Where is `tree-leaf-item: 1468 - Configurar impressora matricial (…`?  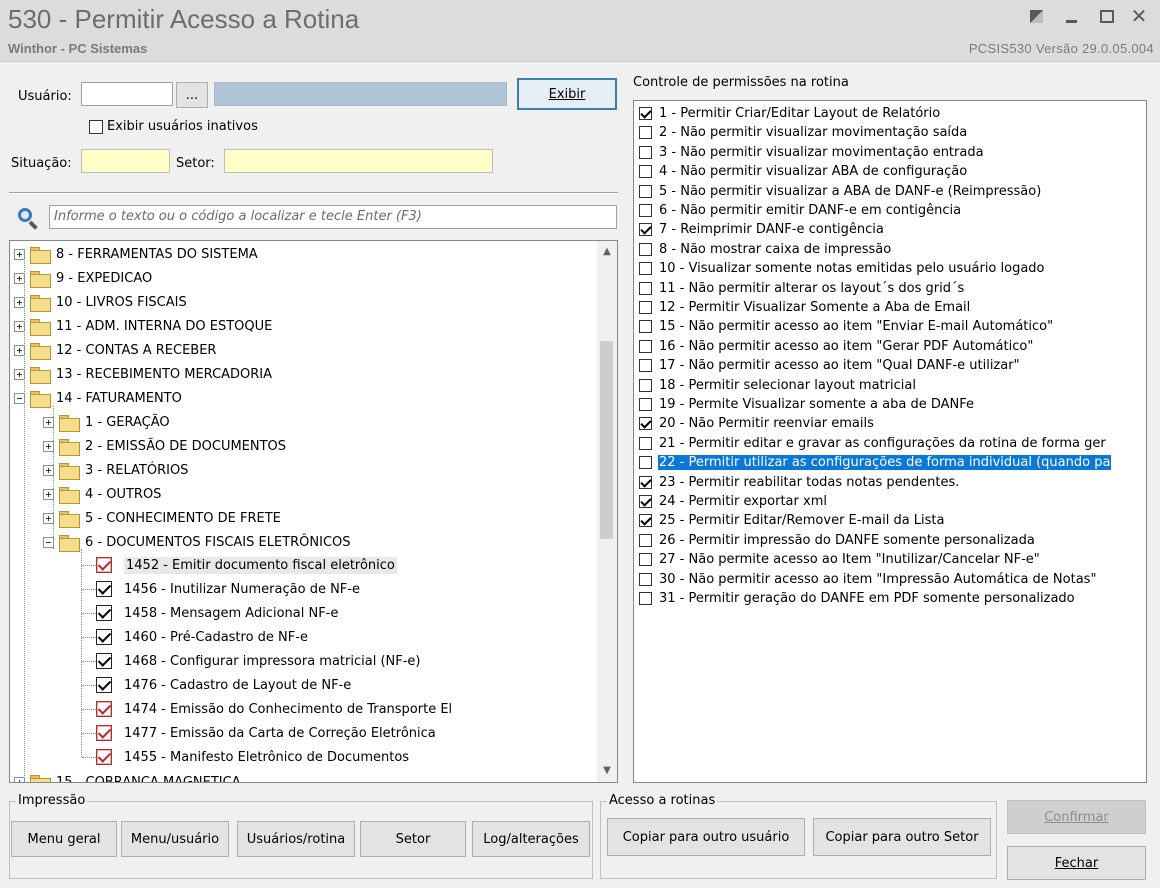 tree-leaf-item: 1468 - Configurar impressora matricial (… is located at coordinates (258, 661).